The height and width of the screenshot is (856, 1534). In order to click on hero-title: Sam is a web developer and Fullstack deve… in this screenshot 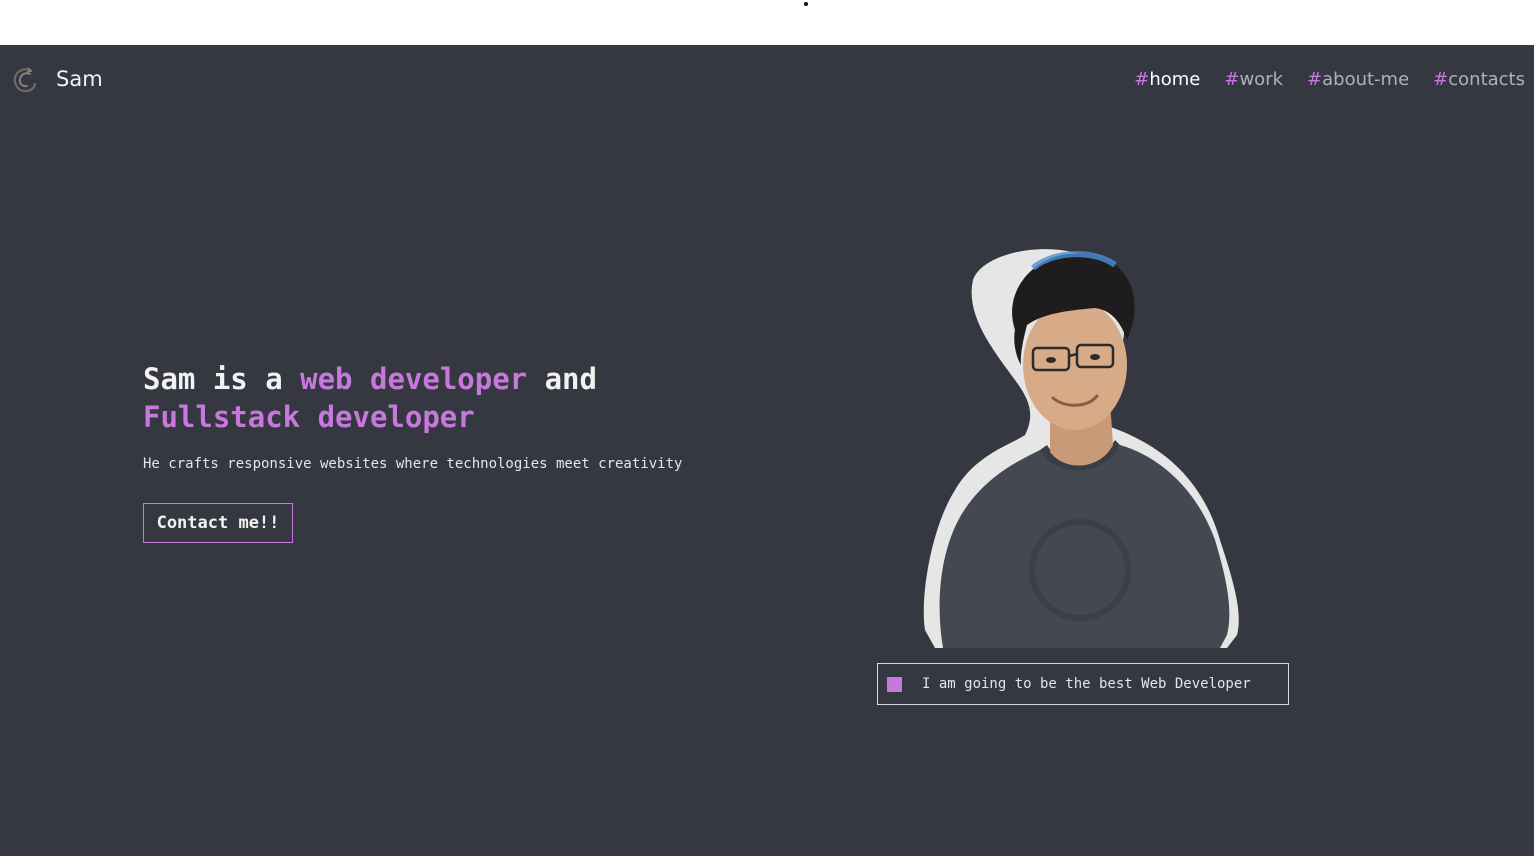, I will do `click(443, 398)`.